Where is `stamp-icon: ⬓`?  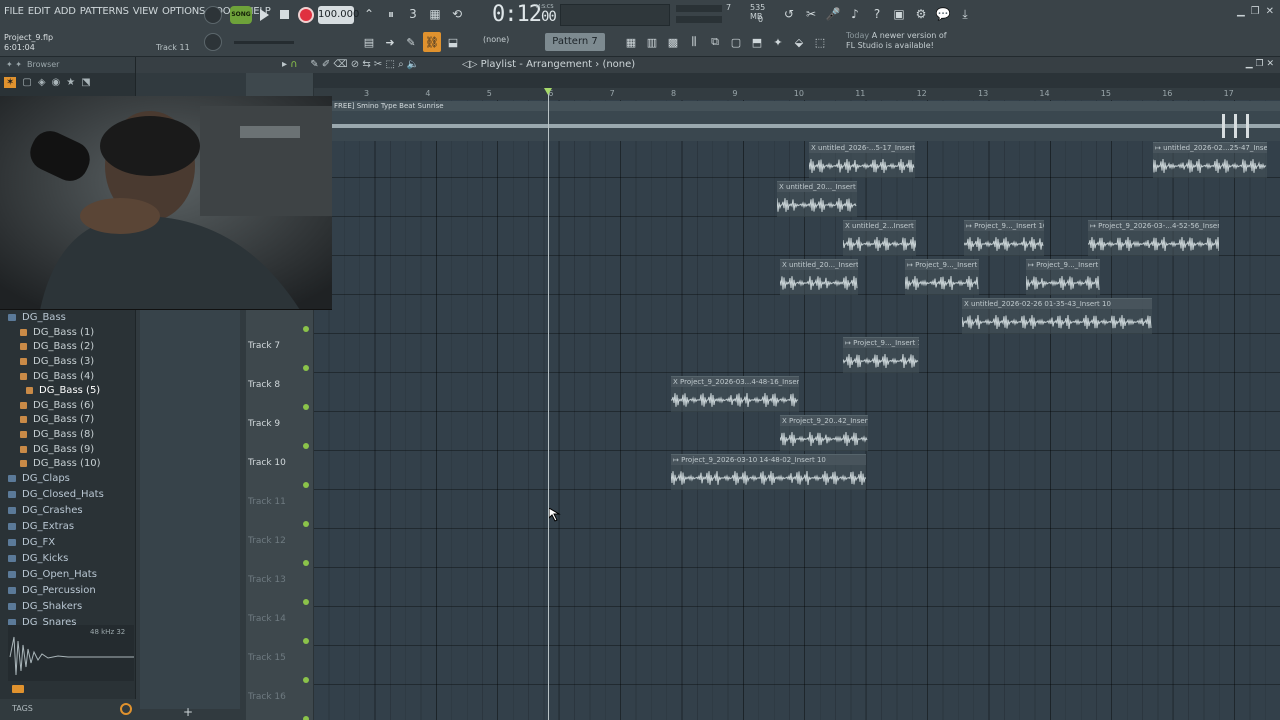 stamp-icon: ⬓ is located at coordinates (453, 42).